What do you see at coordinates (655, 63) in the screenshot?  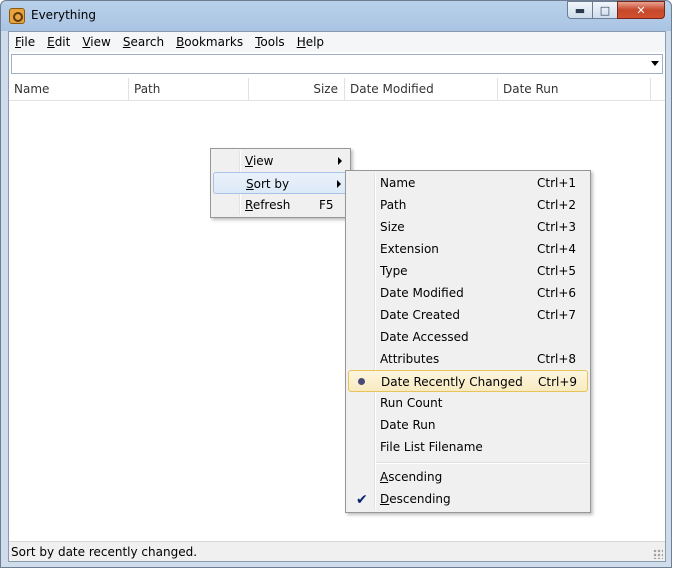 I see `chevron-down-icon` at bounding box center [655, 63].